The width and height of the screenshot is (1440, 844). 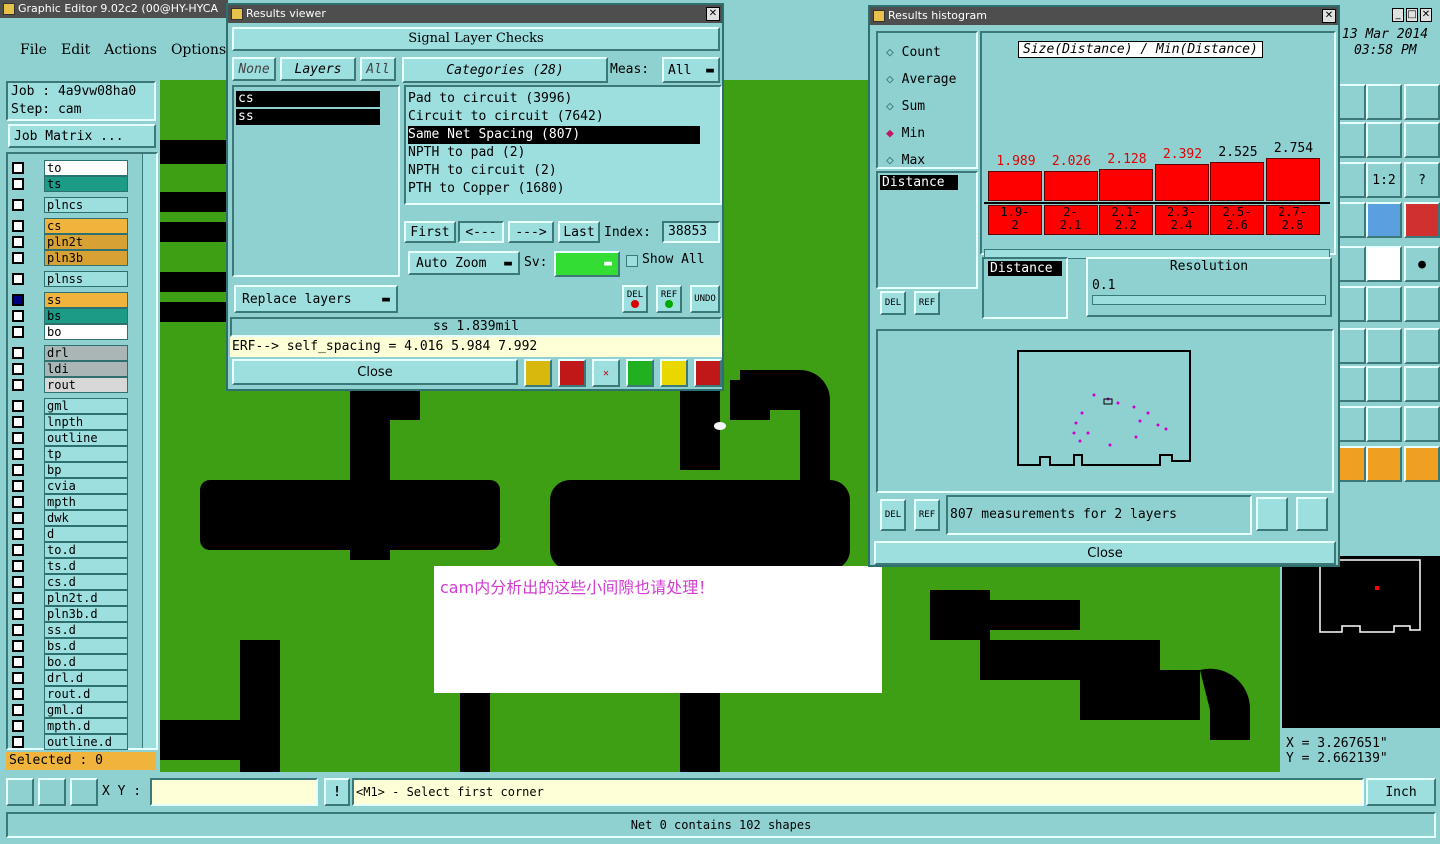 I want to click on histogram-close-button: Close, so click(x=1105, y=553).